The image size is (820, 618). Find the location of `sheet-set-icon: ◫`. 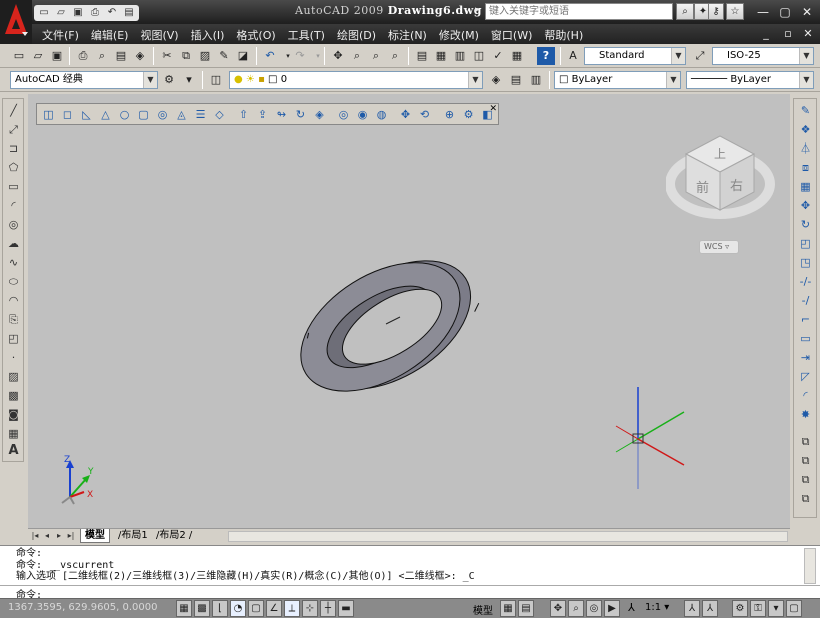

sheet-set-icon: ◫ is located at coordinates (479, 56).